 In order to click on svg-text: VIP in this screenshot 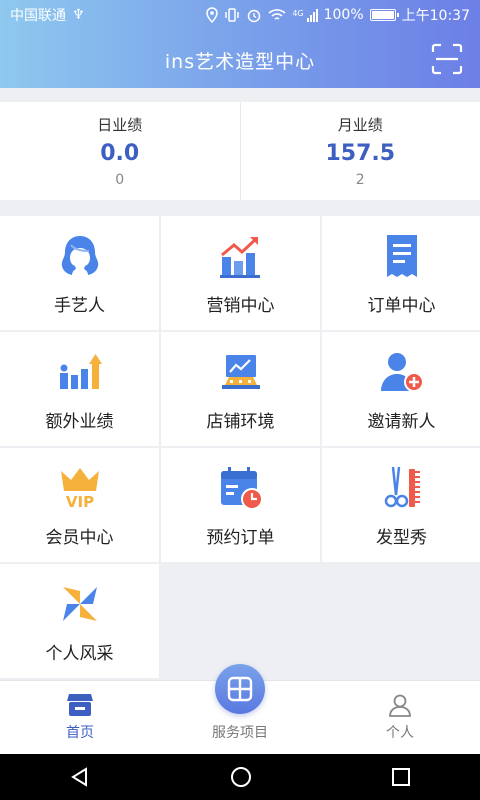, I will do `click(79, 502)`.